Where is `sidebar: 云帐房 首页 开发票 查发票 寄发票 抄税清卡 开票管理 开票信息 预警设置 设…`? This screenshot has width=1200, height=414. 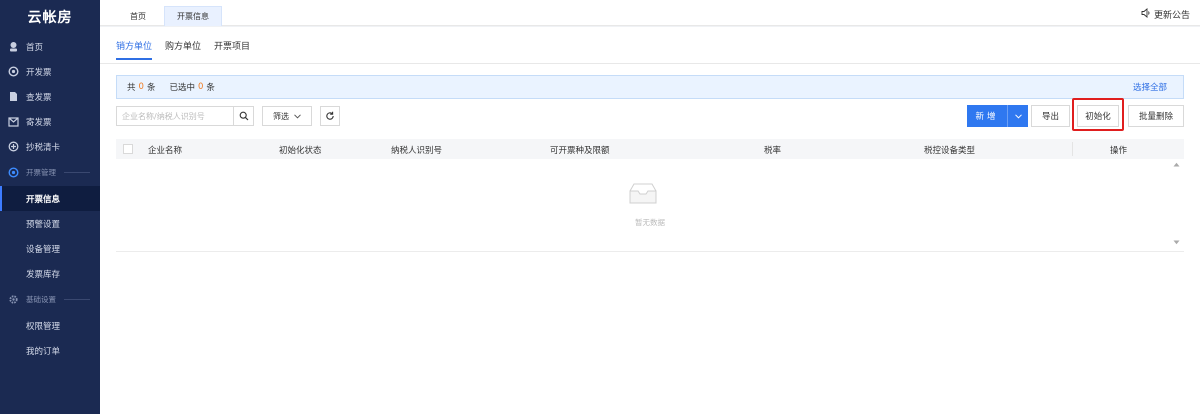
sidebar: 云帐房 首页 开发票 查发票 寄发票 抄税清卡 开票管理 开票信息 预警设置 设… is located at coordinates (50, 207).